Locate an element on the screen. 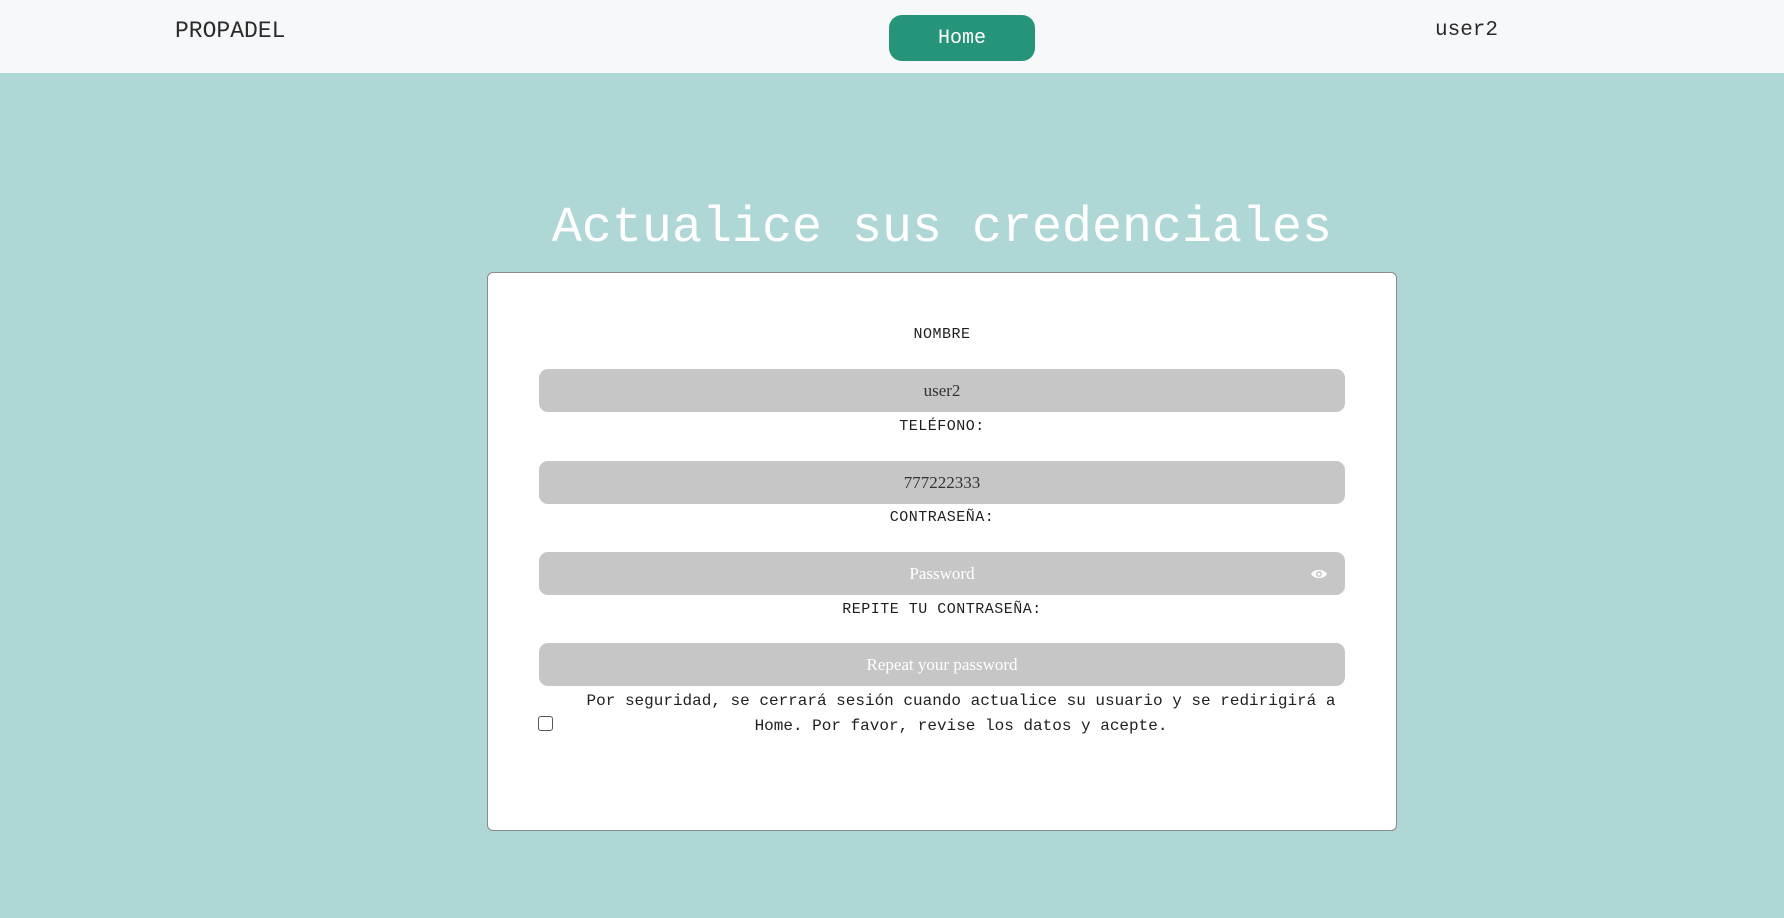 Image resolution: width=1784 pixels, height=918 pixels. accept-checkbox is located at coordinates (545, 723).